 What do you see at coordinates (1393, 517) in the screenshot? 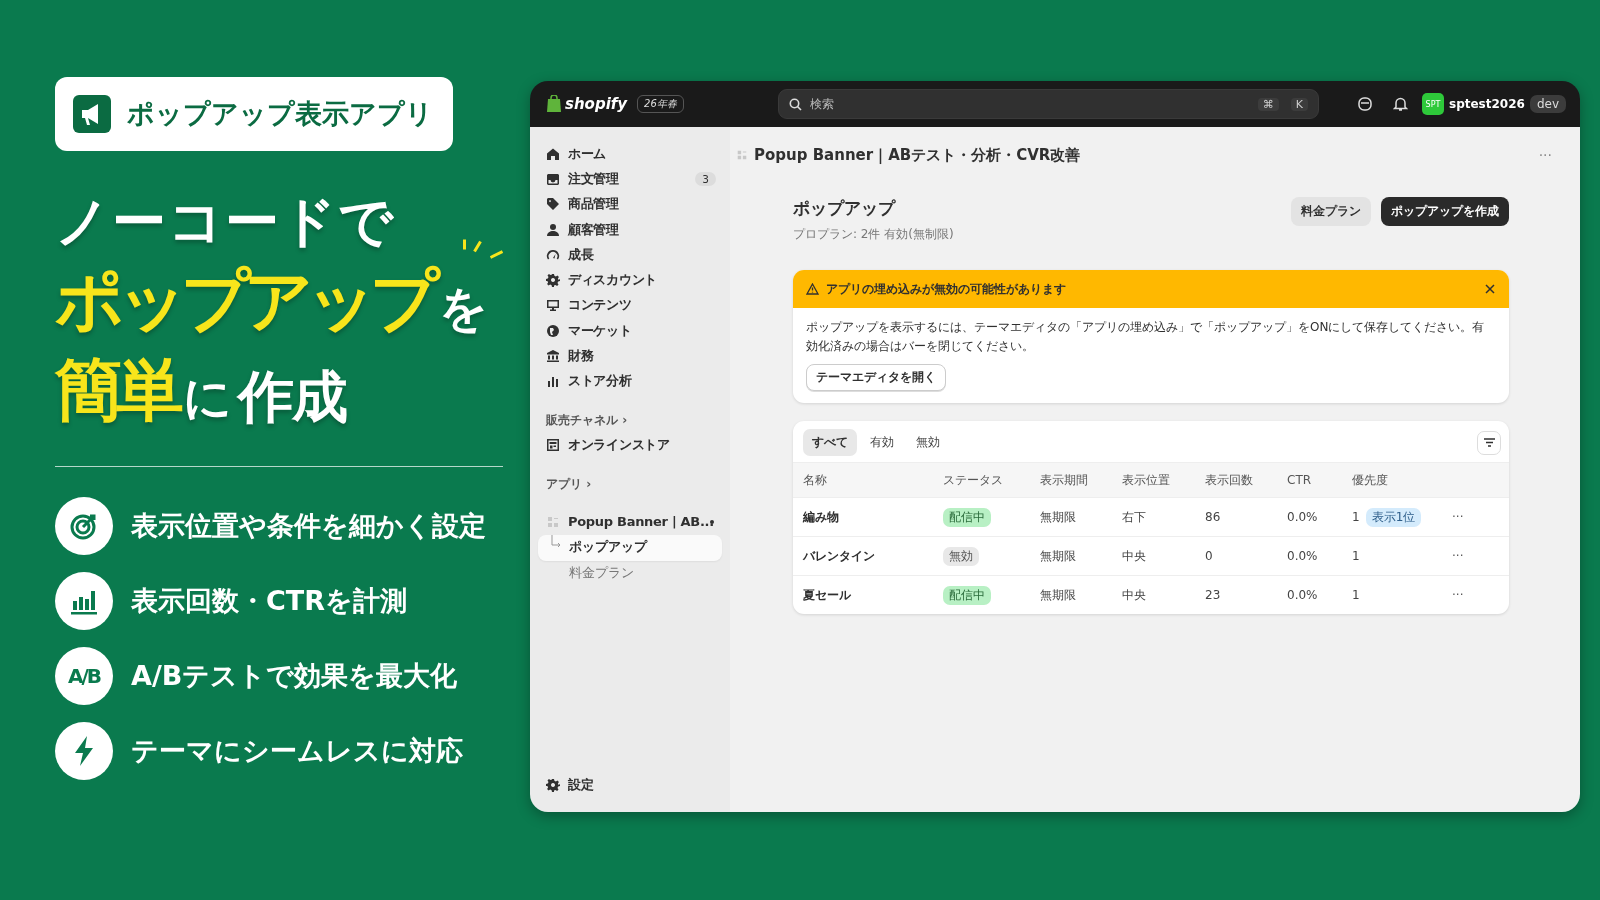
I see `rank-badge: 表示1位` at bounding box center [1393, 517].